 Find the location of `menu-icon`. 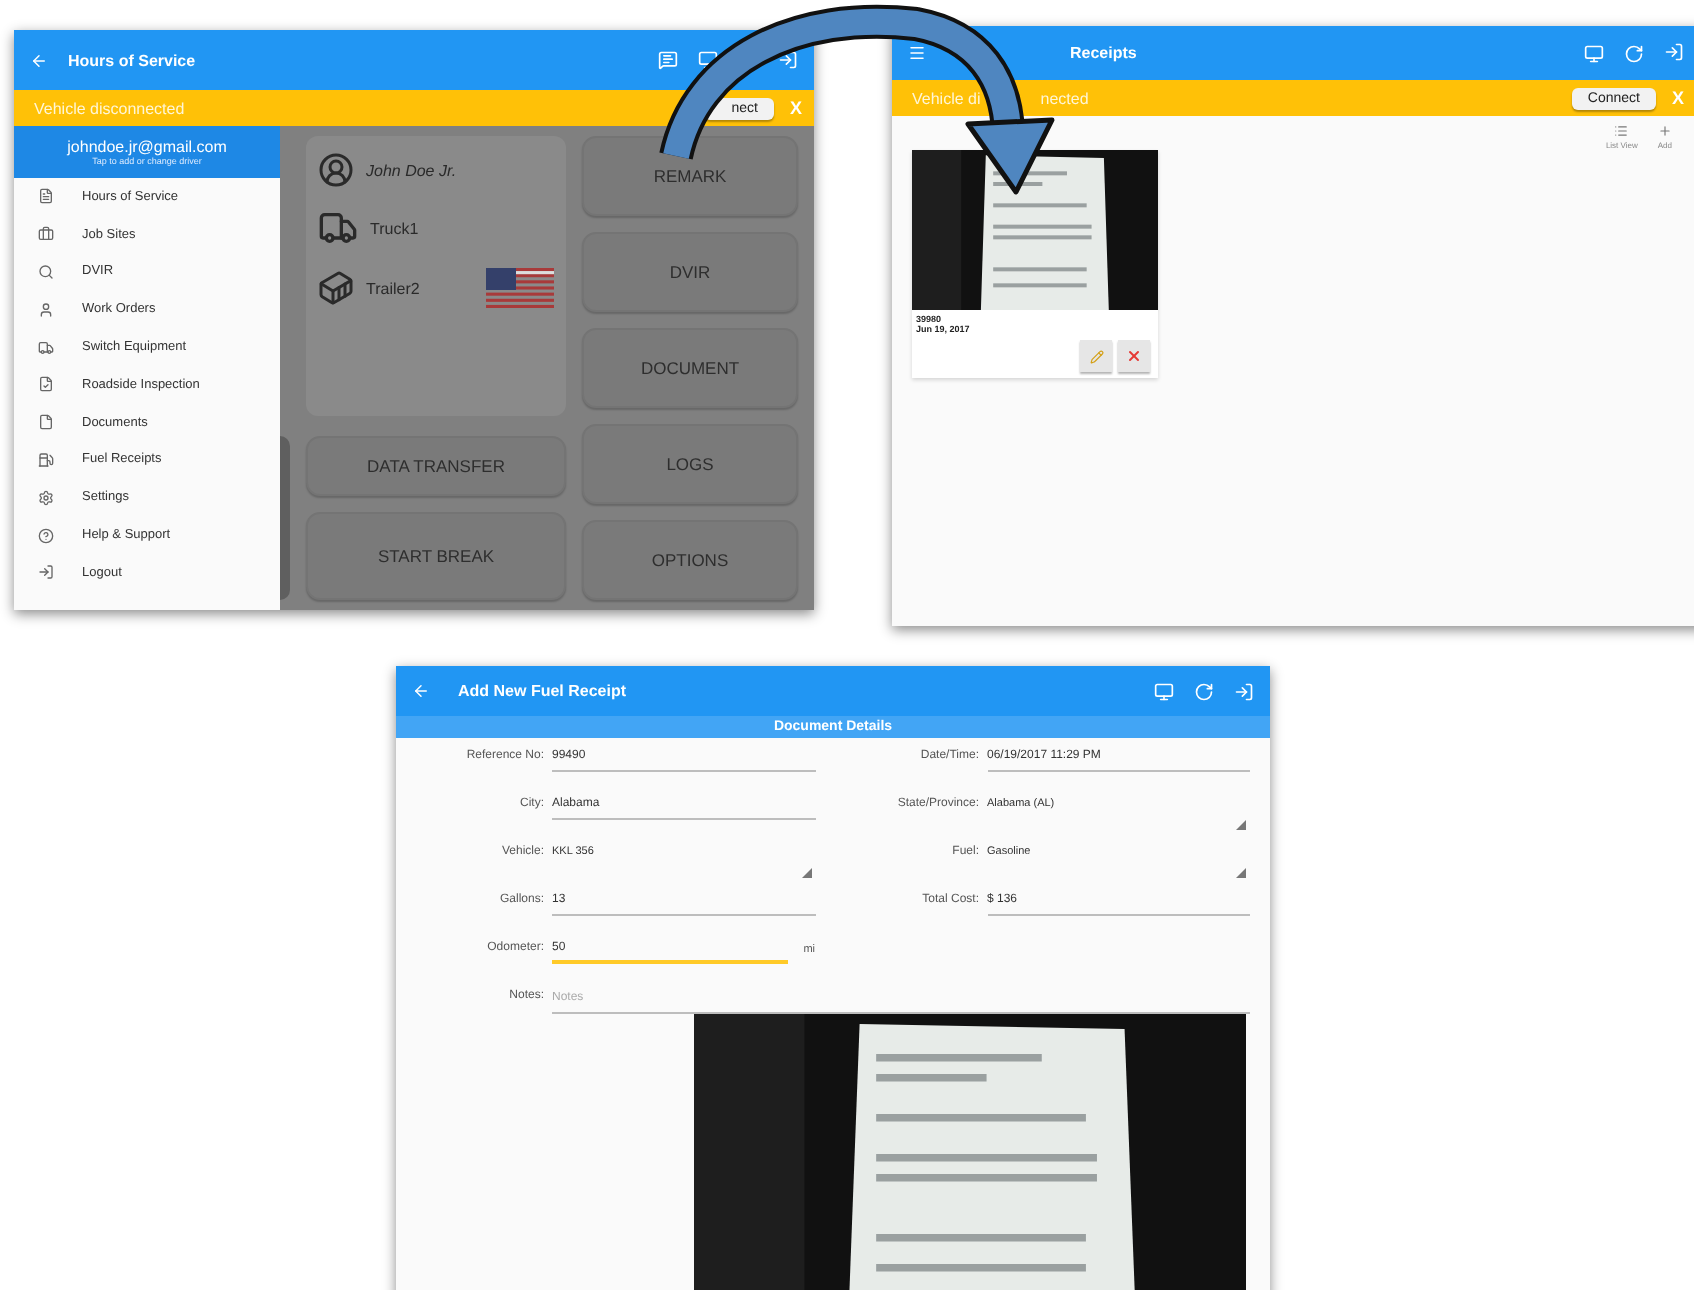

menu-icon is located at coordinates (917, 53).